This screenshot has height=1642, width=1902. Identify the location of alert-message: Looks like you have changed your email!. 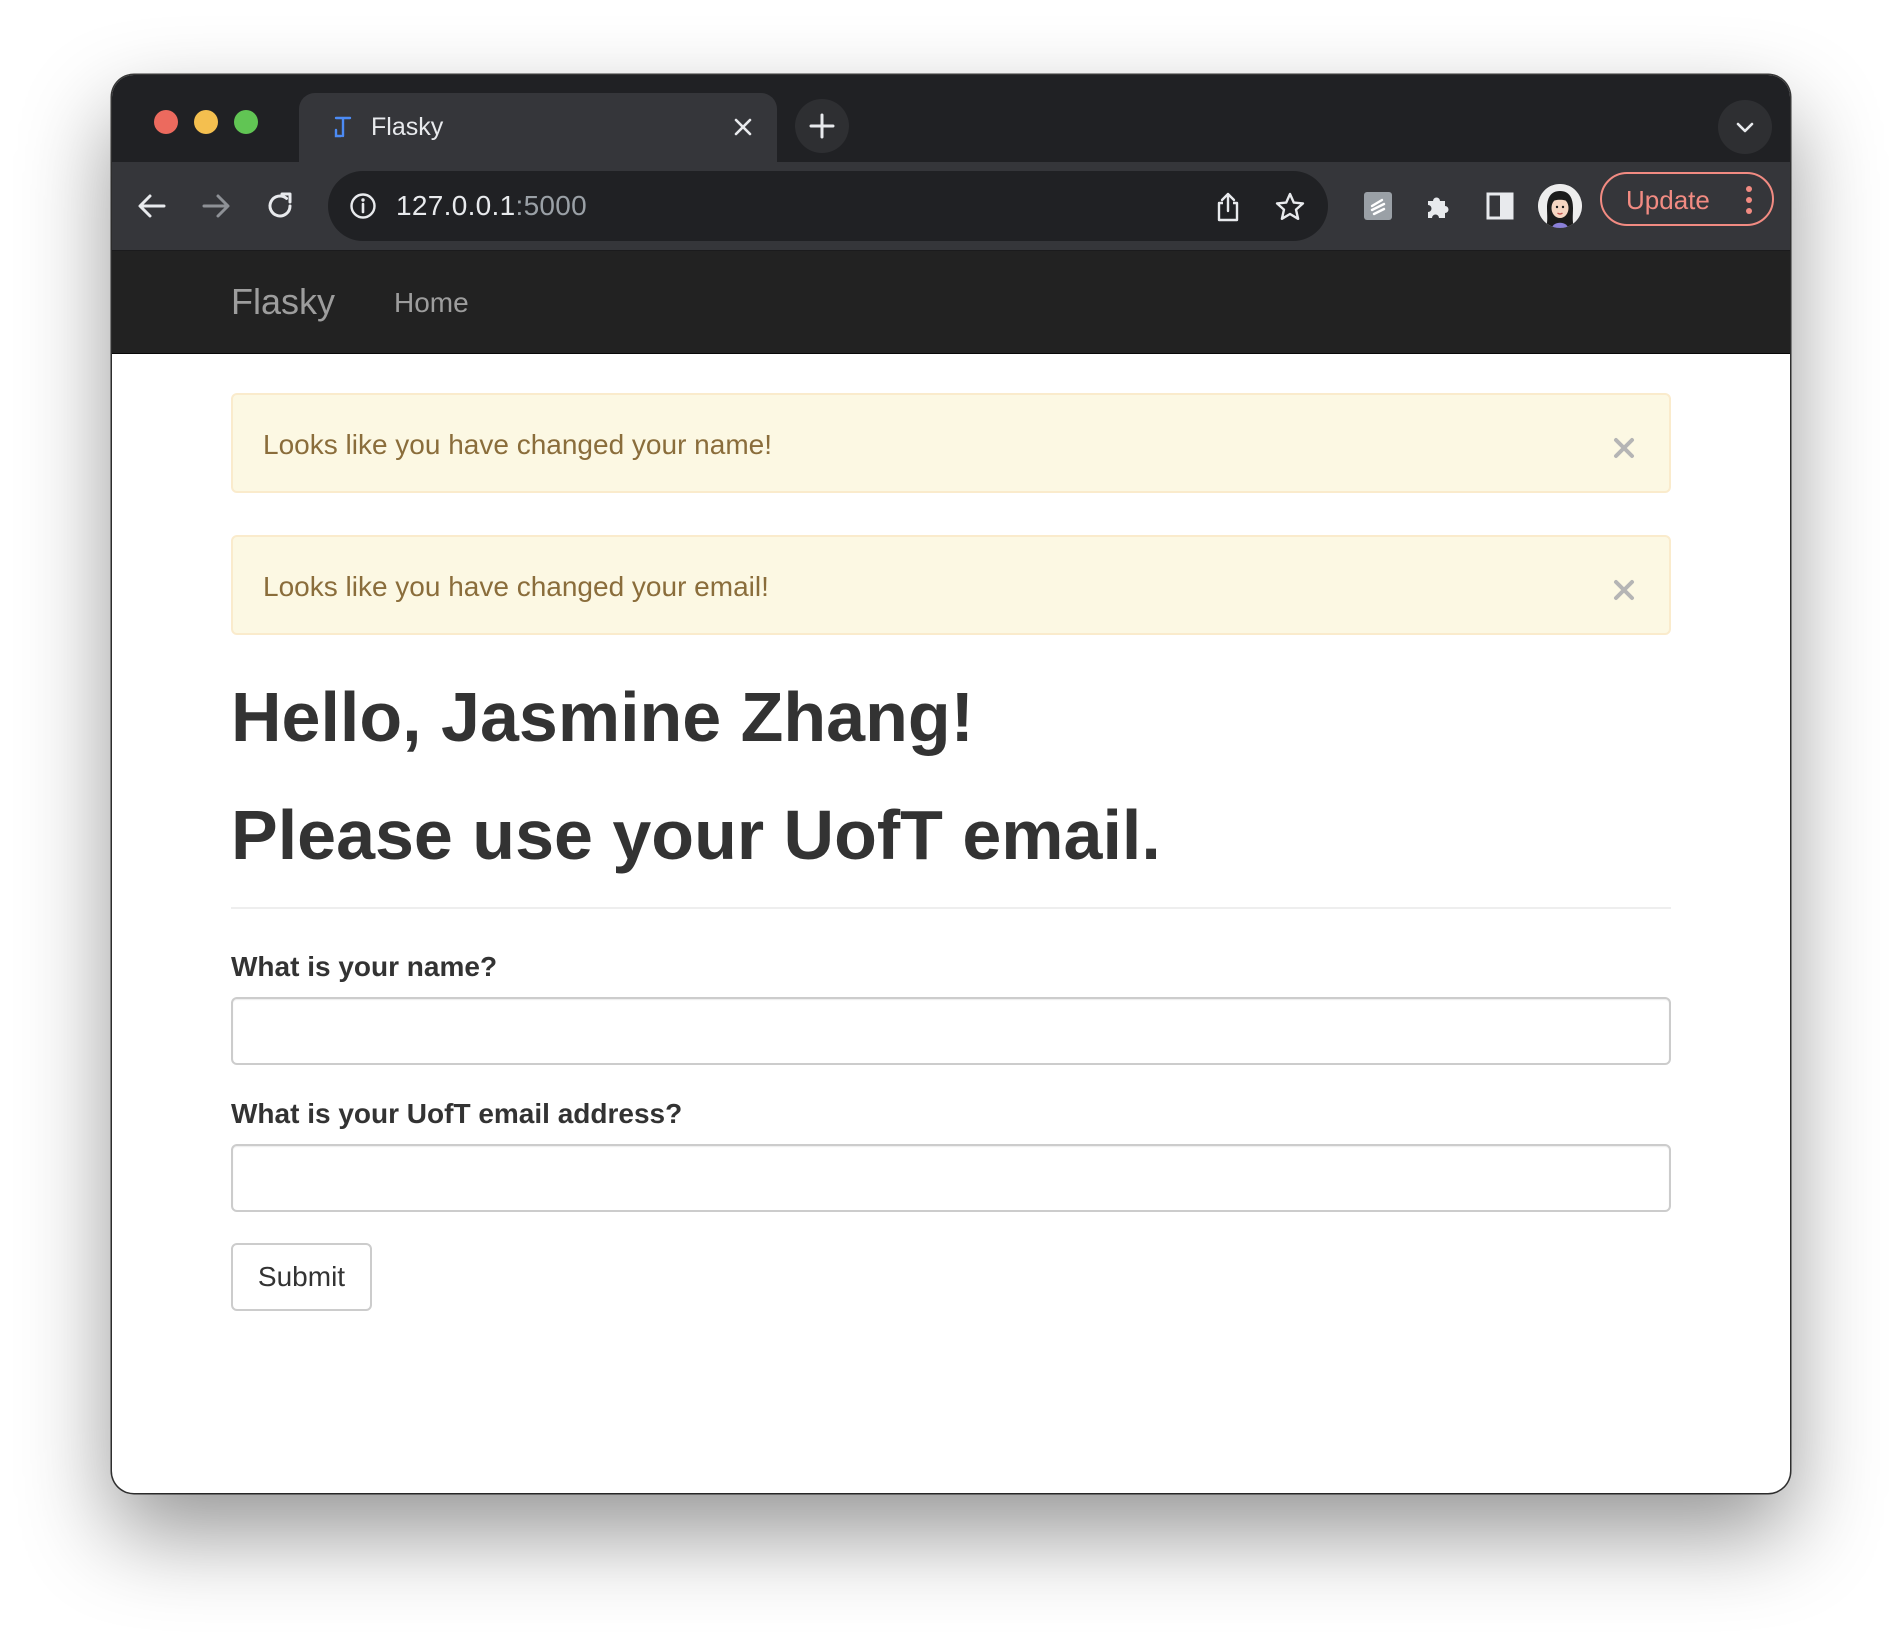
(516, 586).